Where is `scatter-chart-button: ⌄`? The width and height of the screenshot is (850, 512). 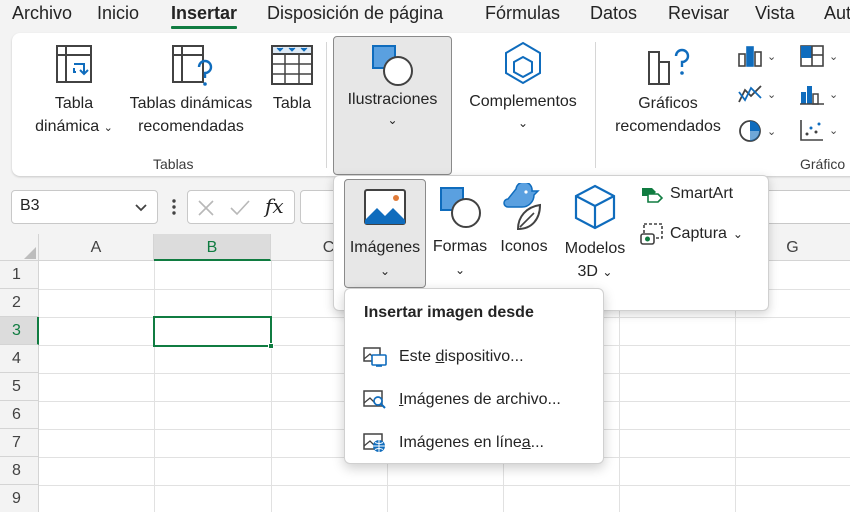
scatter-chart-button: ⌄ is located at coordinates (818, 130).